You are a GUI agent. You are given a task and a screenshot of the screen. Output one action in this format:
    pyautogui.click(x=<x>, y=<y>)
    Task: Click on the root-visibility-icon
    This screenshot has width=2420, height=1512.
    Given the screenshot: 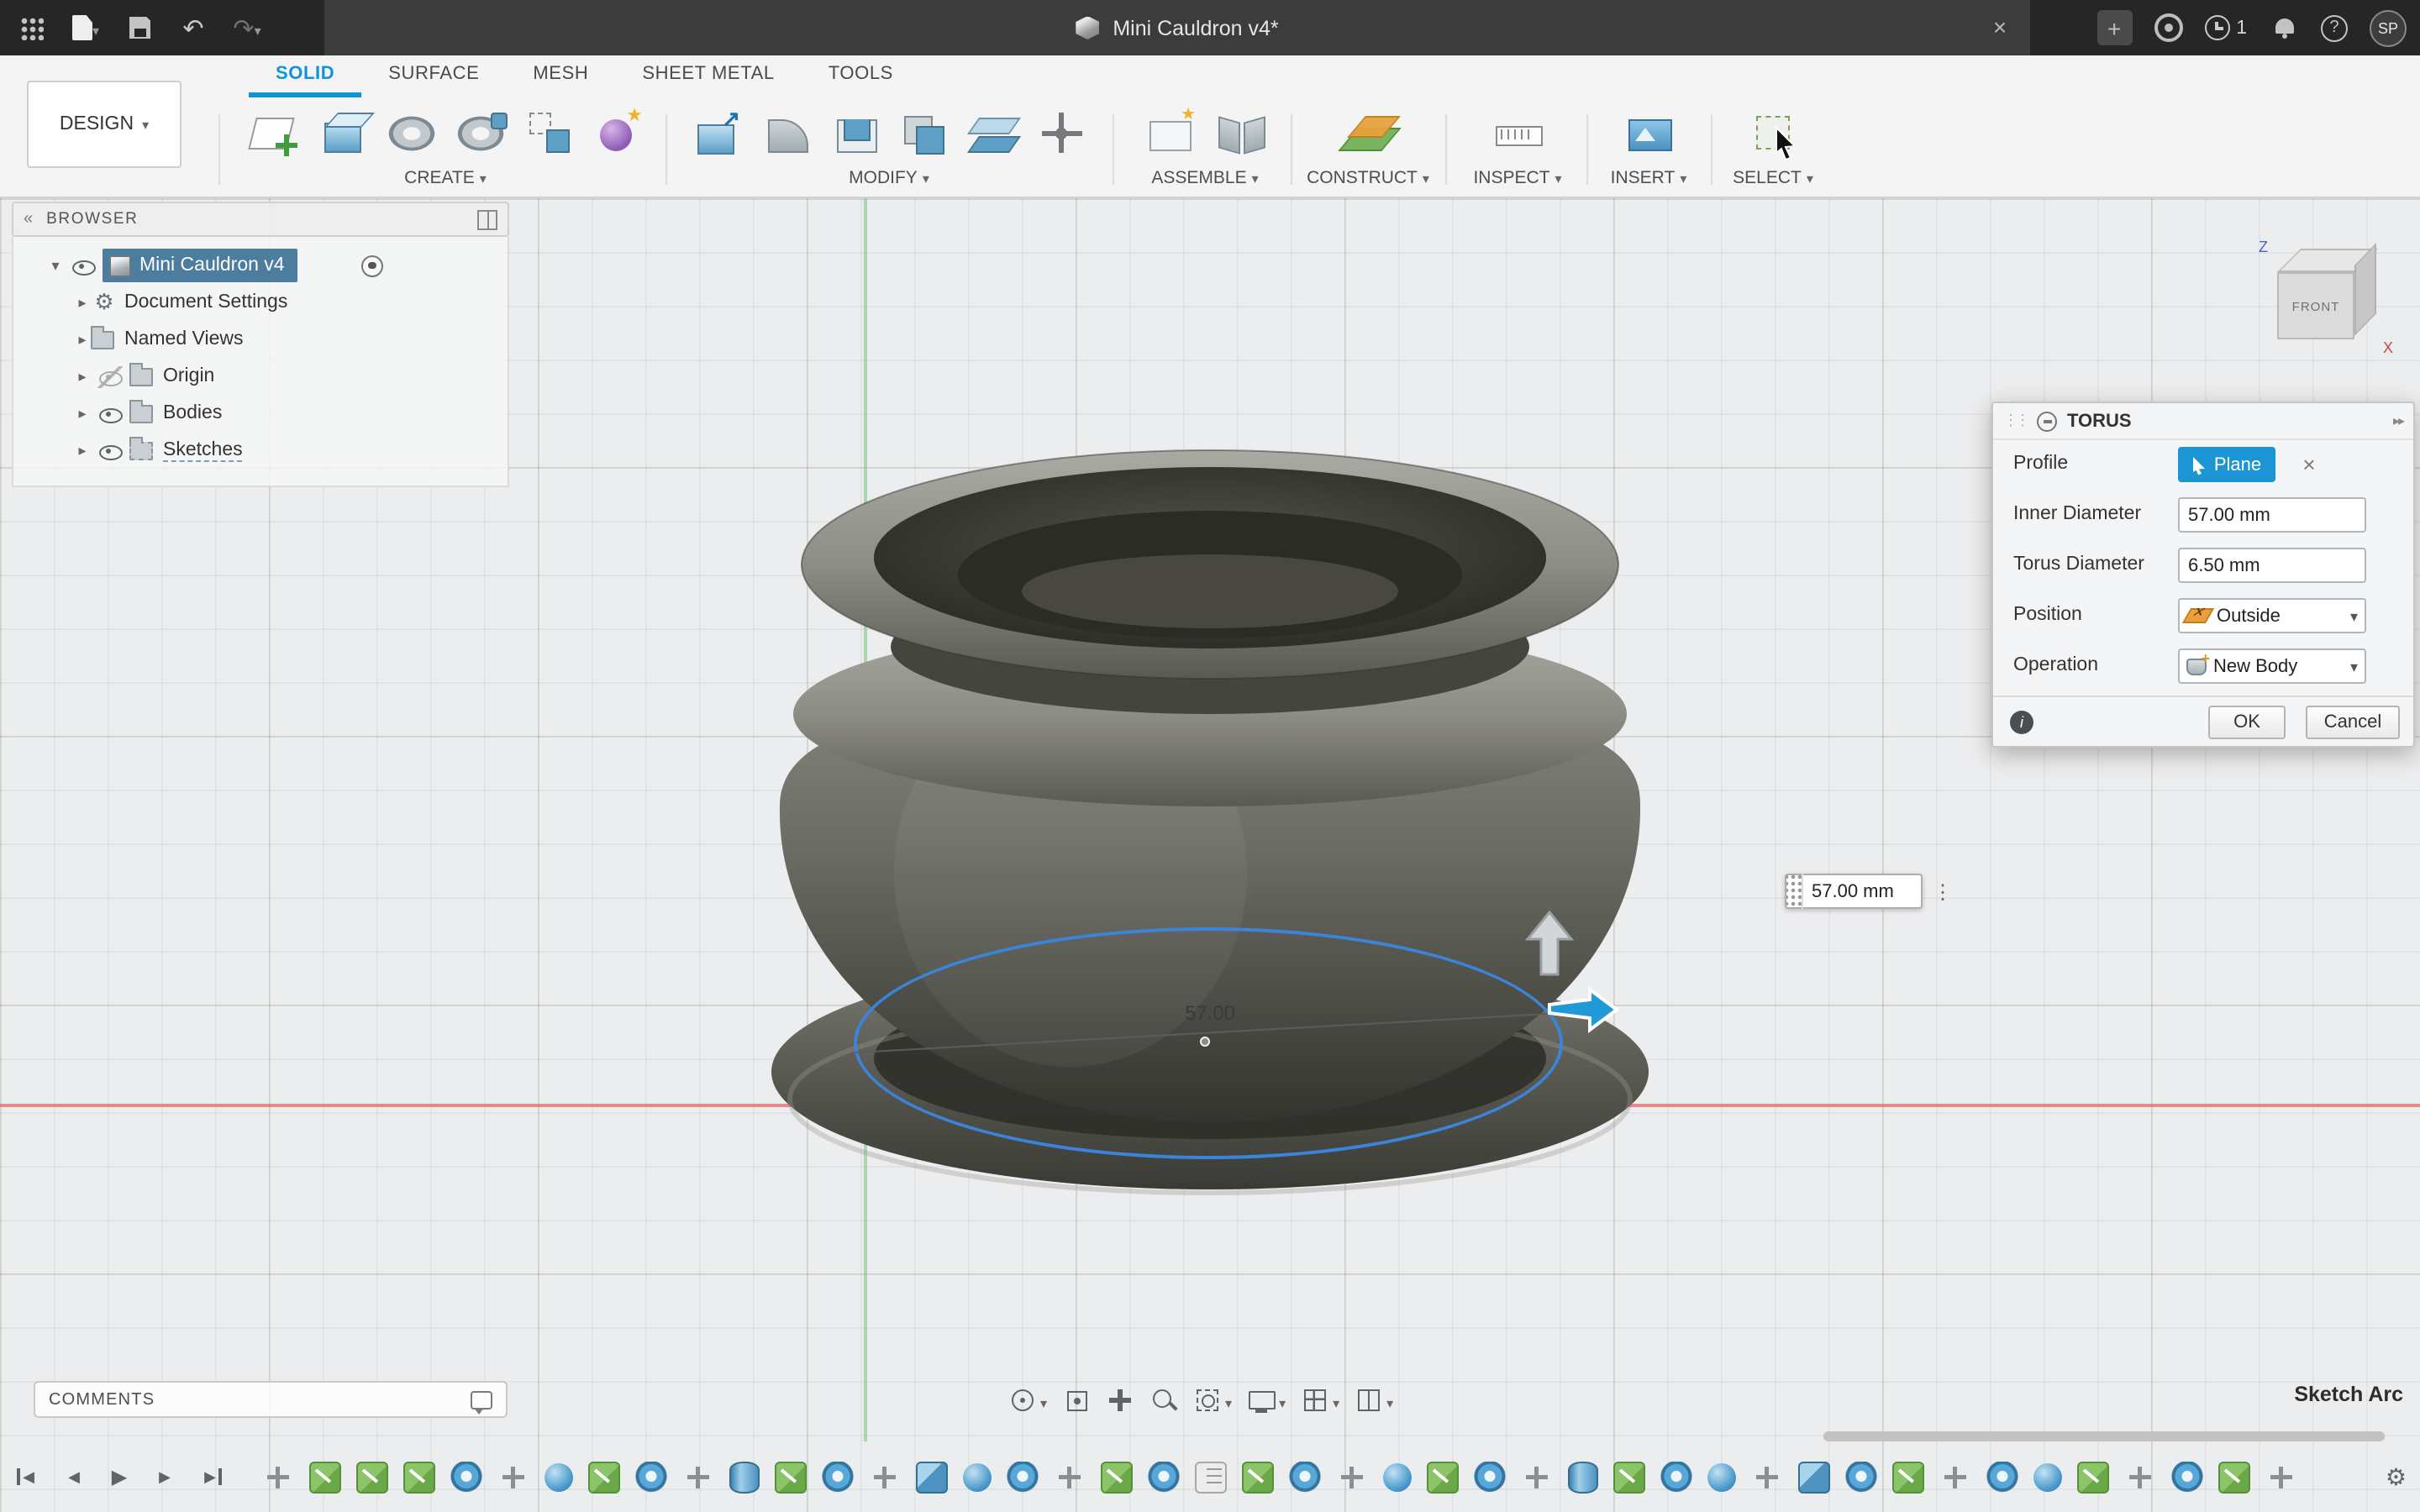 What is the action you would take?
    pyautogui.click(x=83, y=265)
    